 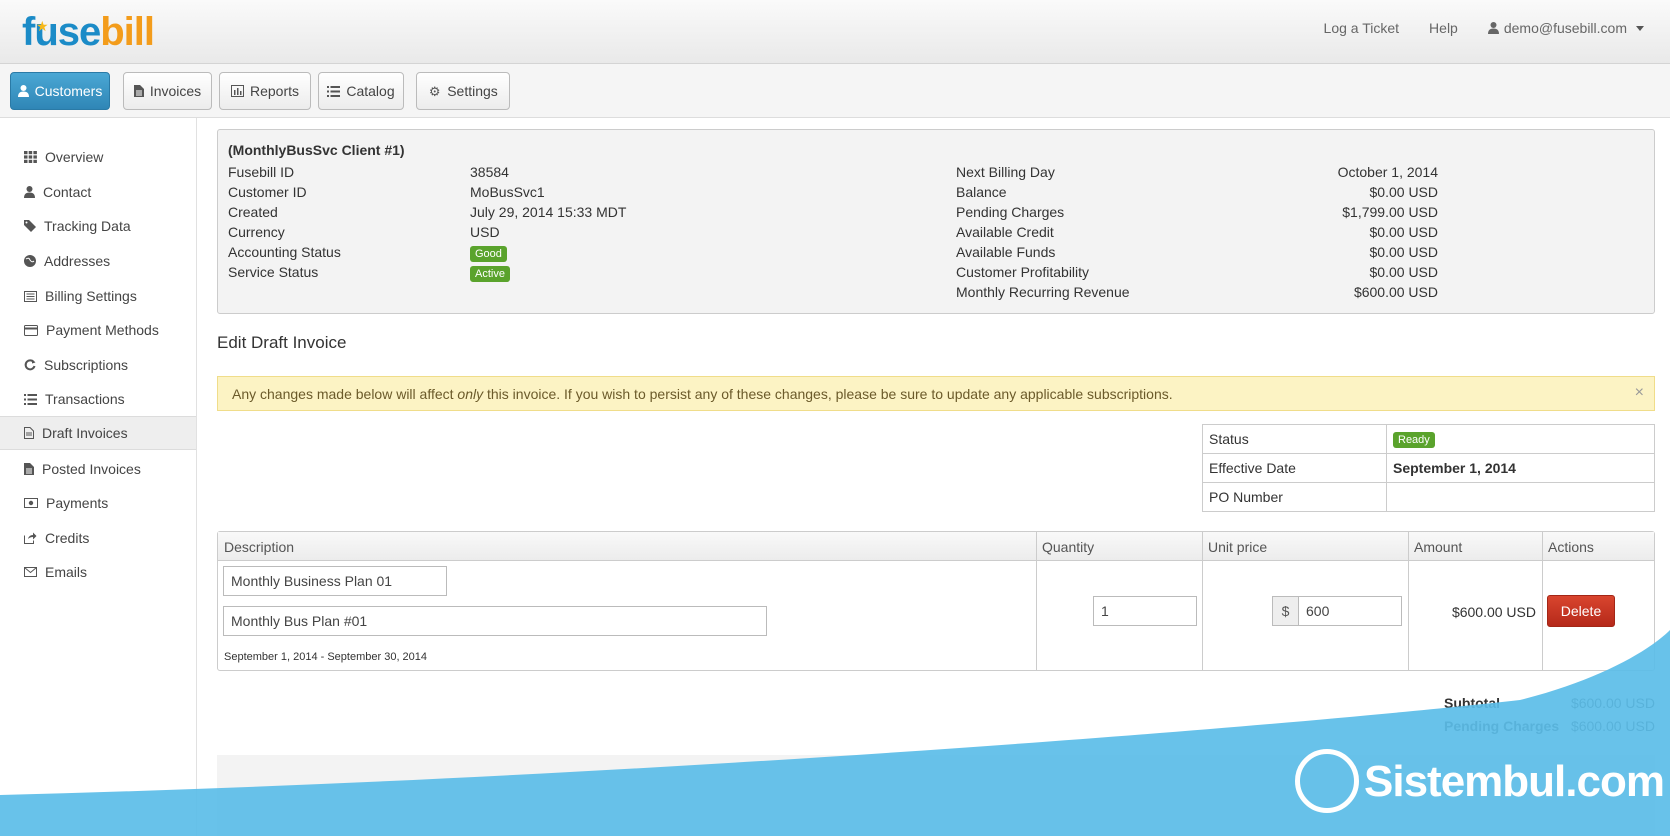 I want to click on sidebar-item-draft-invoices: Draft Invoices, so click(x=98, y=433).